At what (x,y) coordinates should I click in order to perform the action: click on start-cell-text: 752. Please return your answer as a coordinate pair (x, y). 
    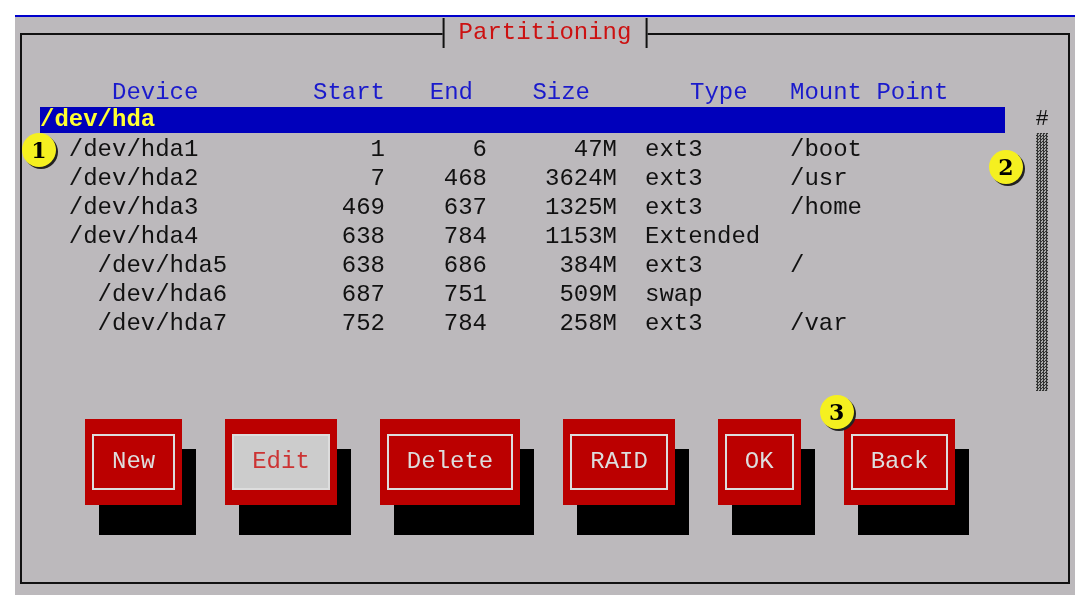
    Looking at the image, I should click on (362, 323).